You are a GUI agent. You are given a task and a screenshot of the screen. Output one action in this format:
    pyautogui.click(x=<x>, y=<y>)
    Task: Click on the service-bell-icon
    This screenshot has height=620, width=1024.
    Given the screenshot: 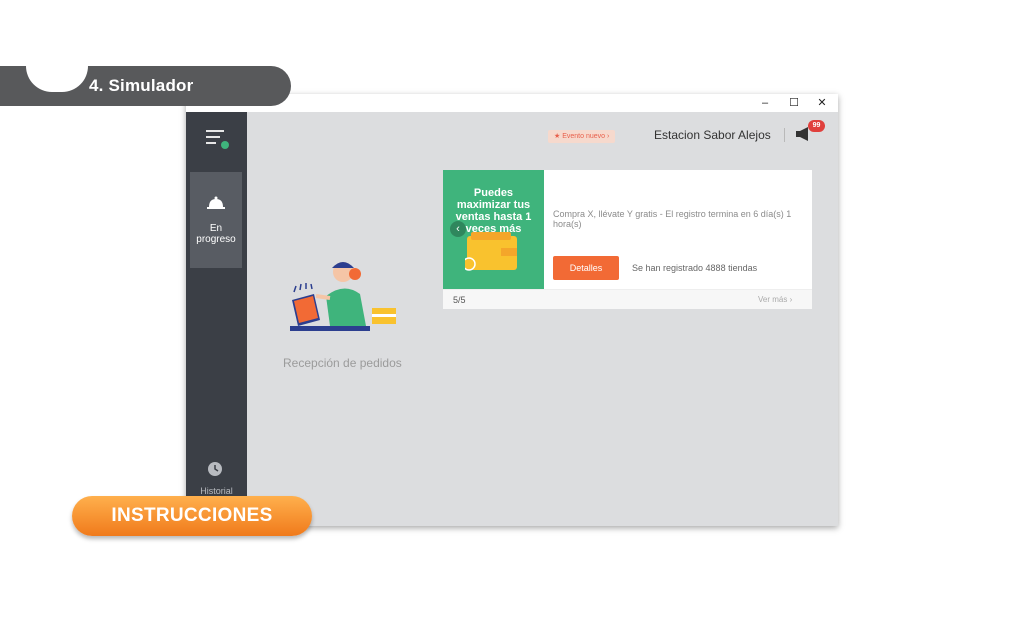 What is the action you would take?
    pyautogui.click(x=216, y=205)
    